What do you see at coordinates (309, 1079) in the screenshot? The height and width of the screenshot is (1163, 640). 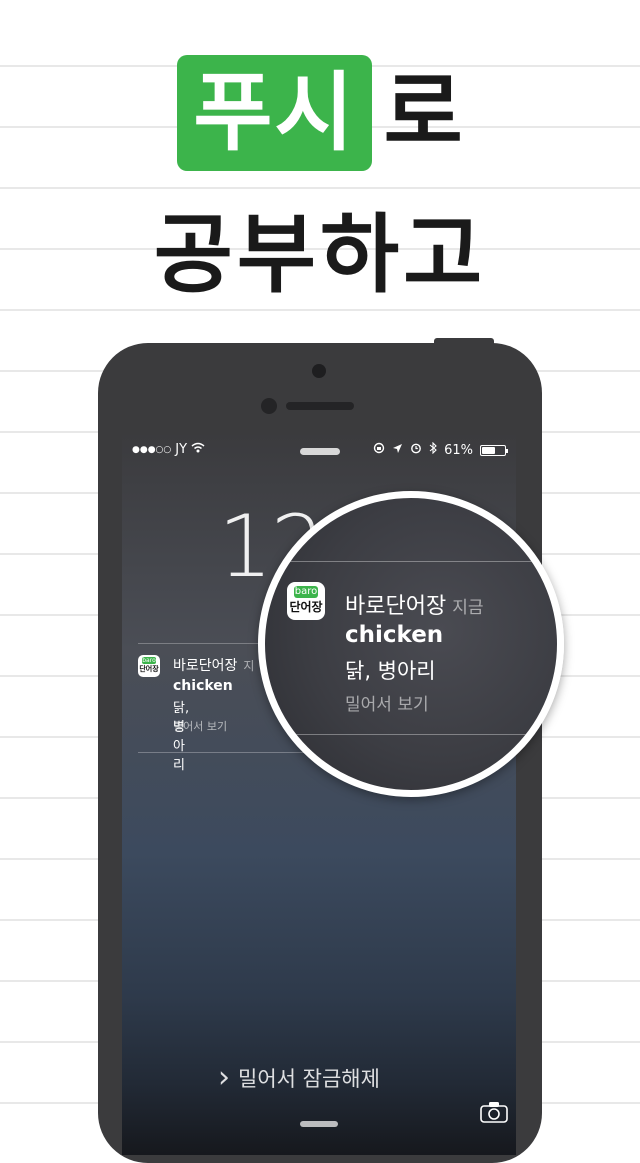 I see `slide-to-unlock-label: 밀어서 잠금해제` at bounding box center [309, 1079].